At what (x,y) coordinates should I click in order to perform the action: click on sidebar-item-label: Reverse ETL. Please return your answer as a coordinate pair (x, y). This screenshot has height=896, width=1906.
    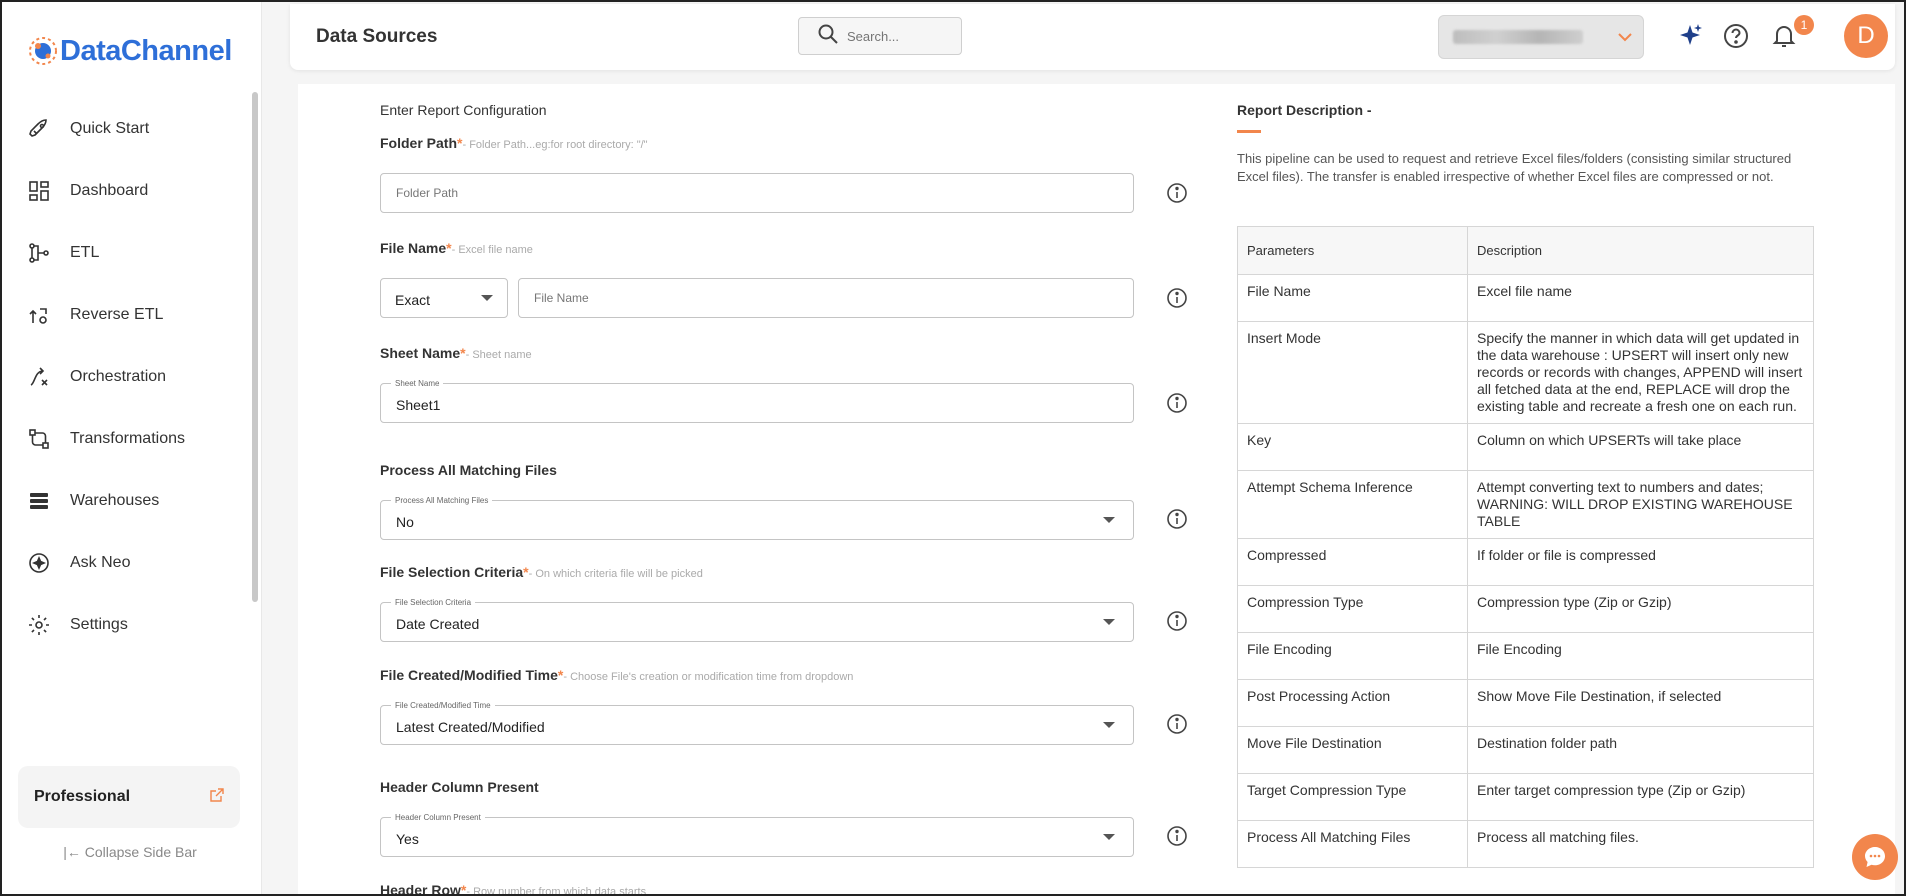
    Looking at the image, I should click on (117, 314).